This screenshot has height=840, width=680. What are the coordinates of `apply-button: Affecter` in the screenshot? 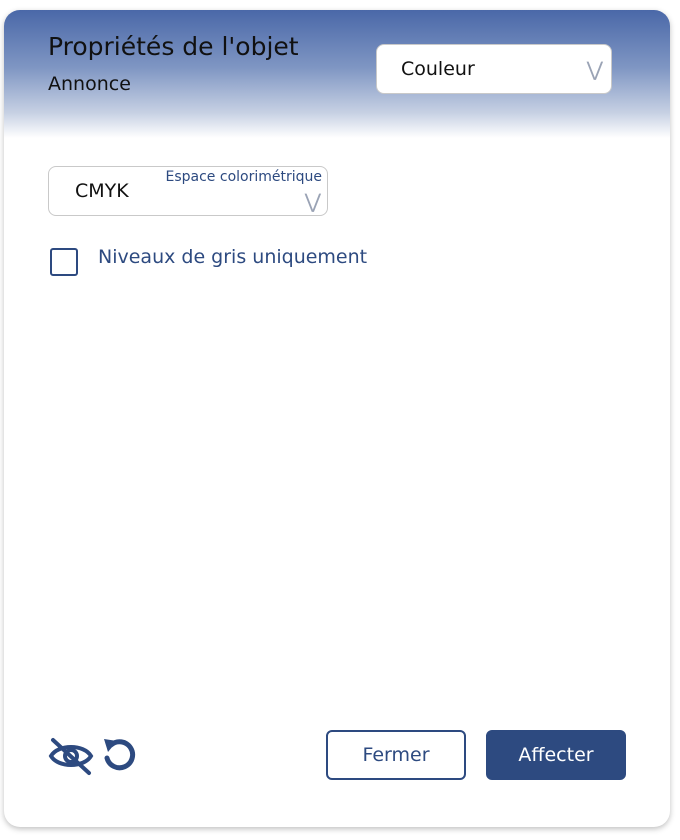 It's located at (556, 755).